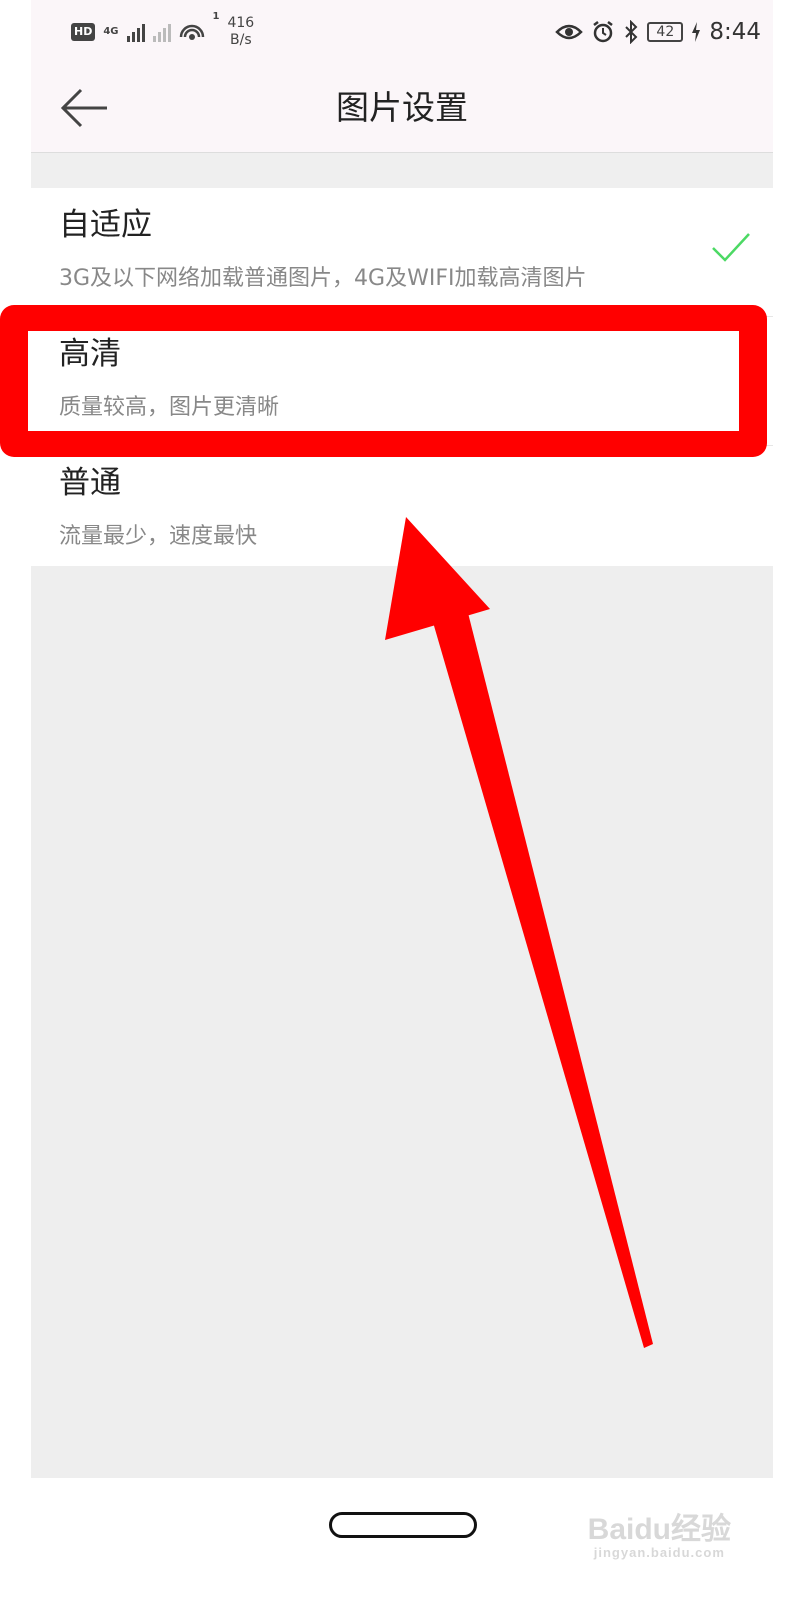 This screenshot has height=1600, width=789. What do you see at coordinates (731, 247) in the screenshot?
I see `checkmark-icon` at bounding box center [731, 247].